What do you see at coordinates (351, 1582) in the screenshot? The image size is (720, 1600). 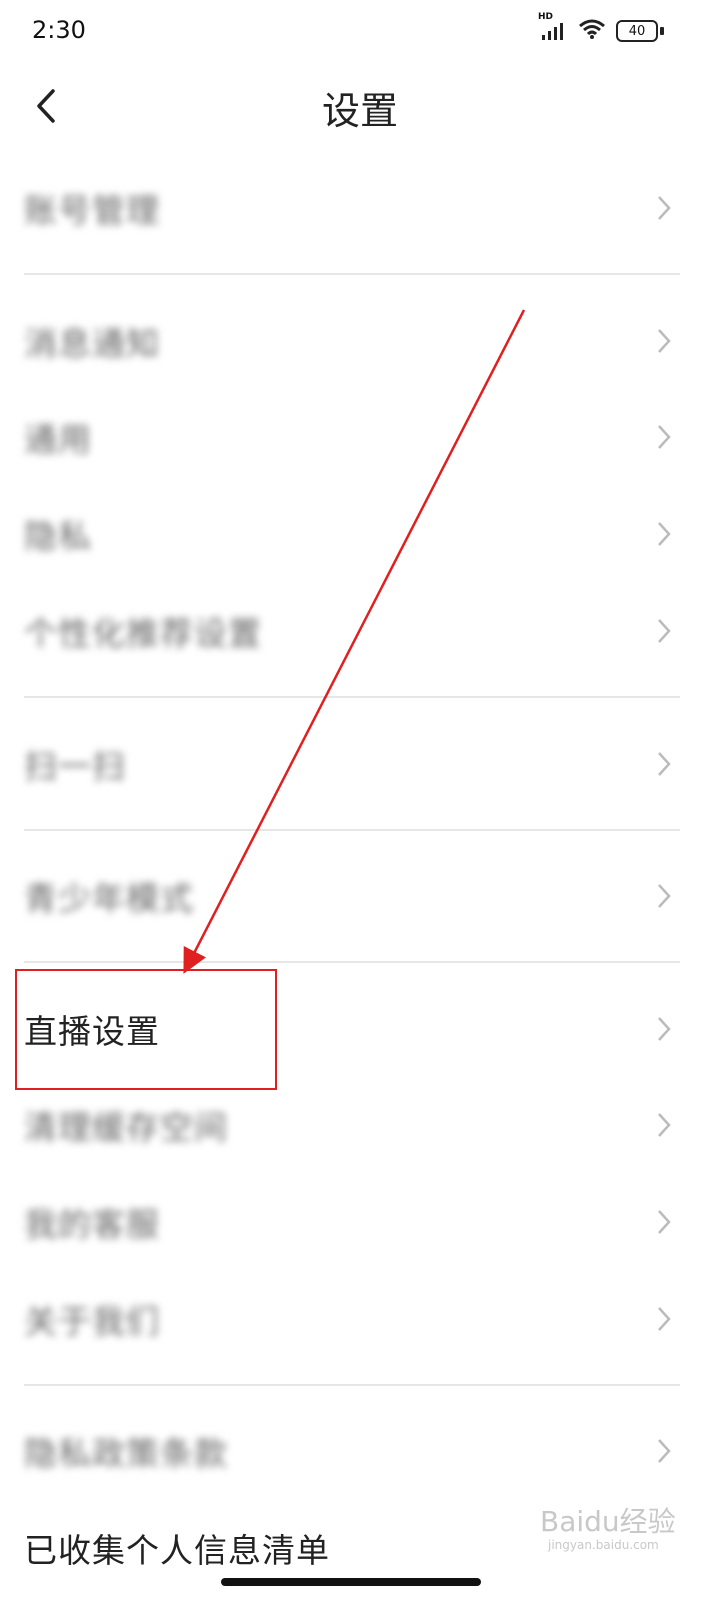 I see `home-indicator` at bounding box center [351, 1582].